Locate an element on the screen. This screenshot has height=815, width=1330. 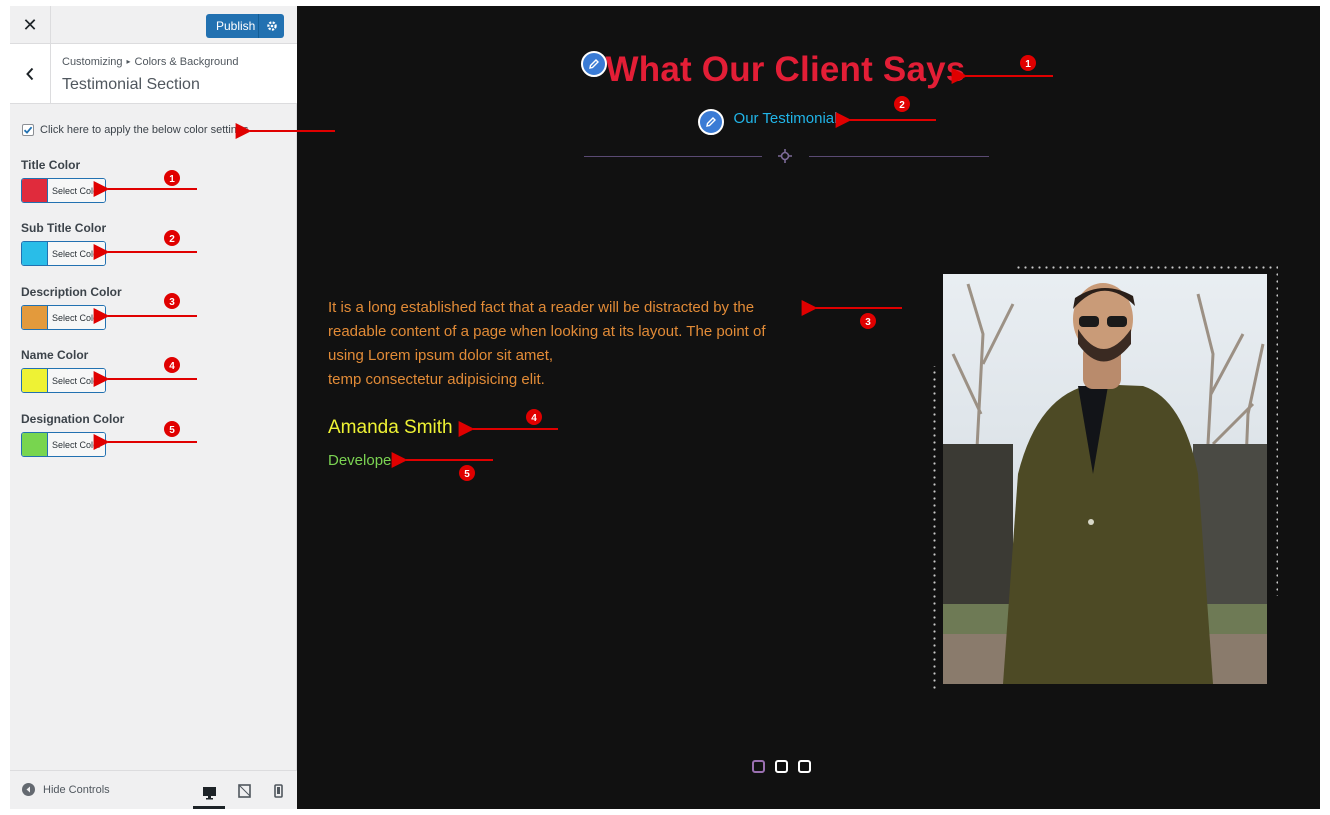
description-color-picker: Select Color is located at coordinates (63, 317).